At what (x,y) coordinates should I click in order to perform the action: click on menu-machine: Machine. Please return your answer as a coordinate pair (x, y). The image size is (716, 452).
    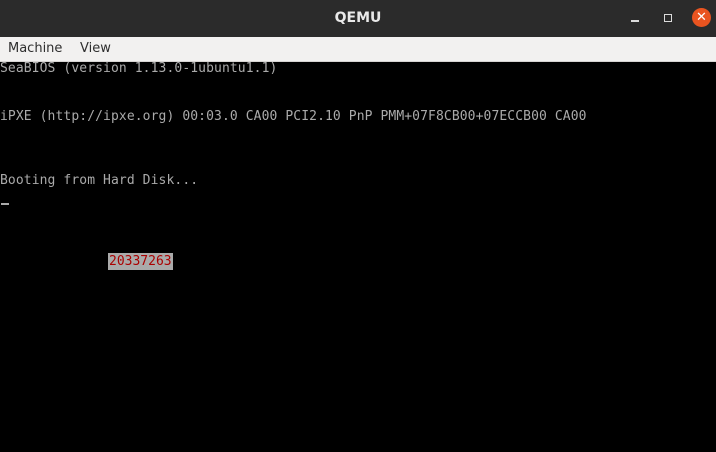
    Looking at the image, I should click on (35, 49).